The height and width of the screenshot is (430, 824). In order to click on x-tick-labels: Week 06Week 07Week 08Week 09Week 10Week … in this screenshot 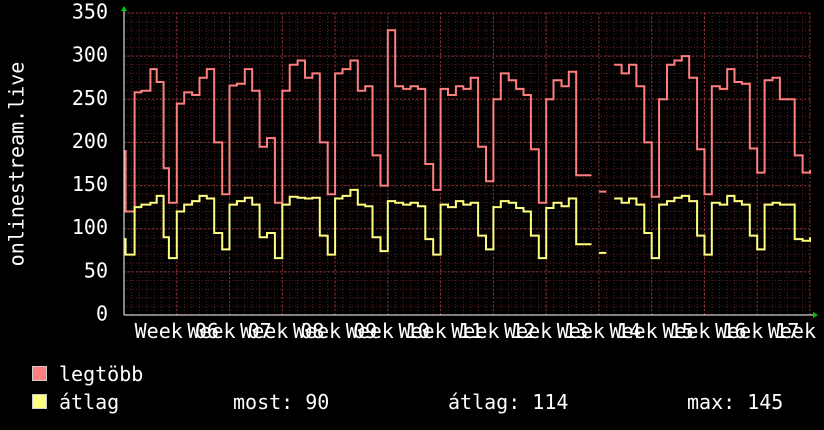, I will do `click(479, 331)`.